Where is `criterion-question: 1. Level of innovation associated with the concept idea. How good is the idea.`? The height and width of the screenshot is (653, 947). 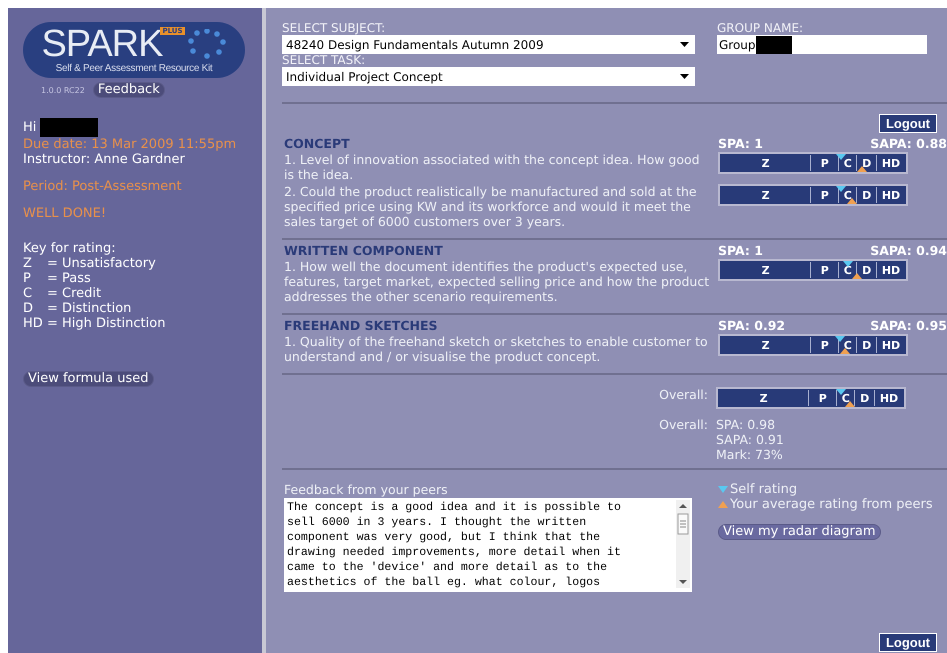
criterion-question: 1. Level of innovation associated with the concept idea. How good is the idea. is located at coordinates (492, 167).